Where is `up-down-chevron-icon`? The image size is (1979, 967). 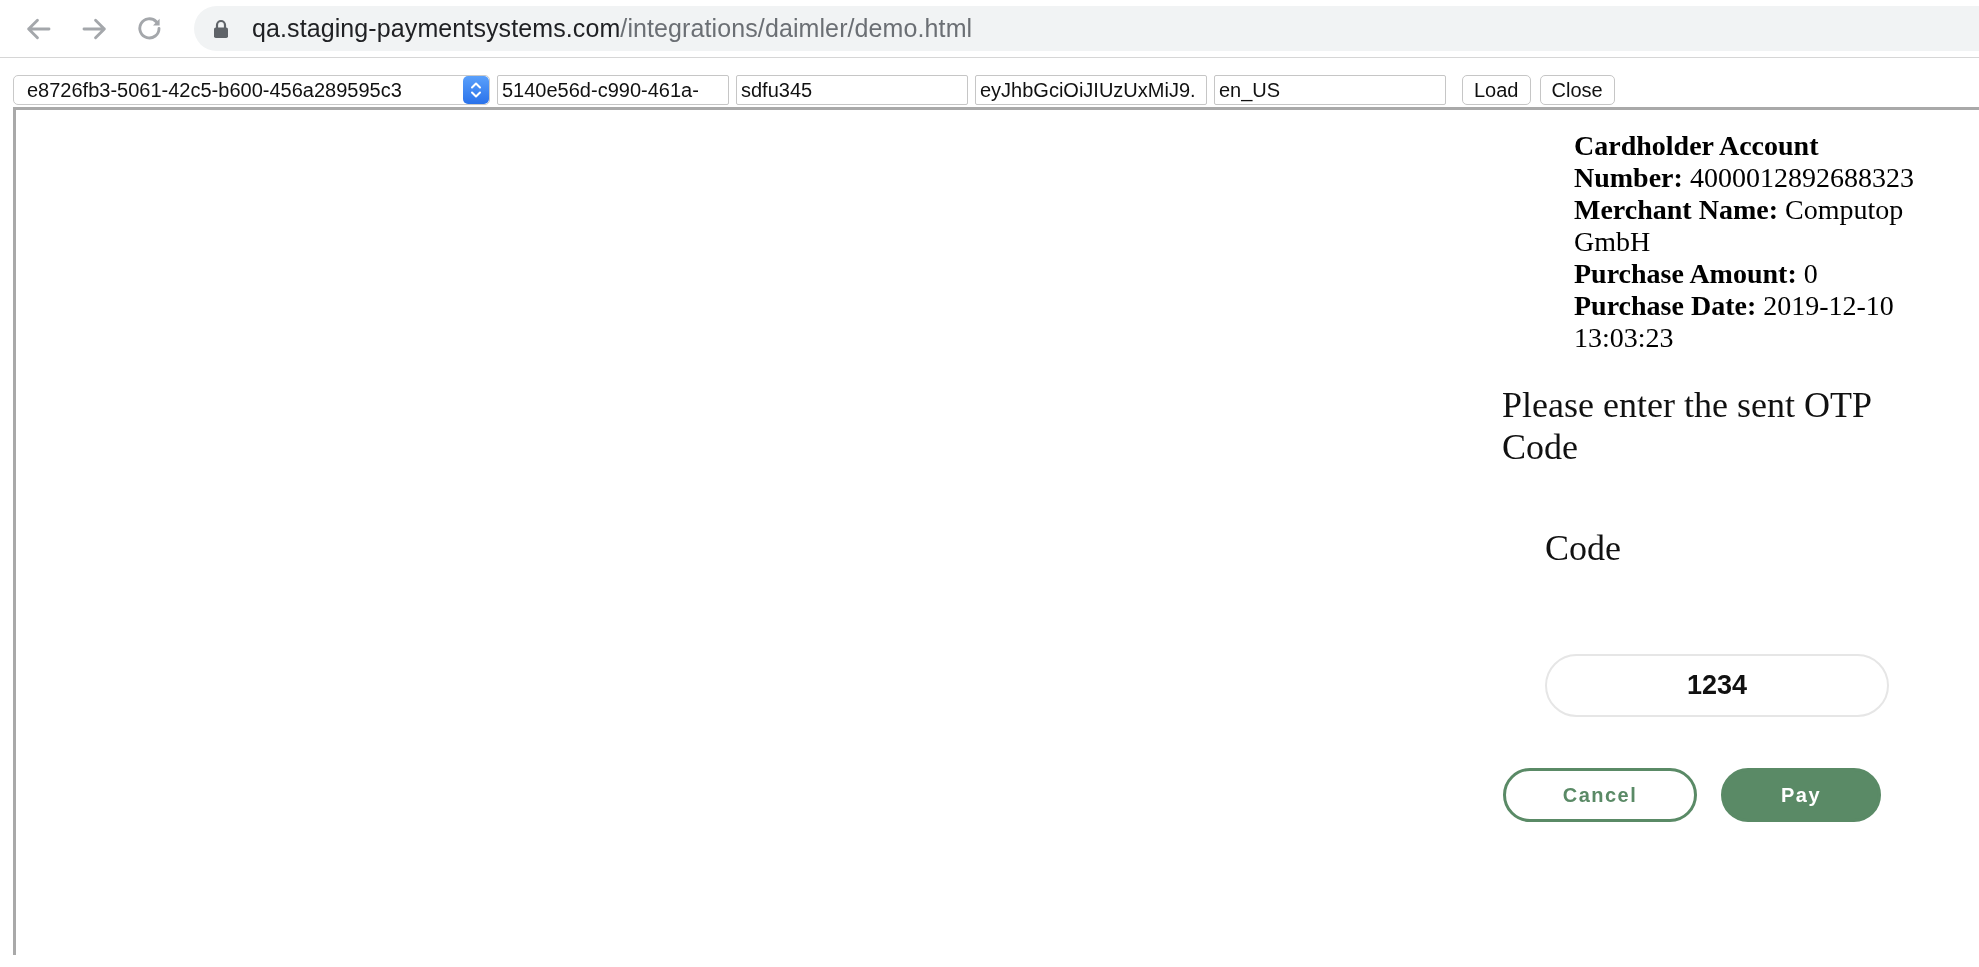
up-down-chevron-icon is located at coordinates (476, 90).